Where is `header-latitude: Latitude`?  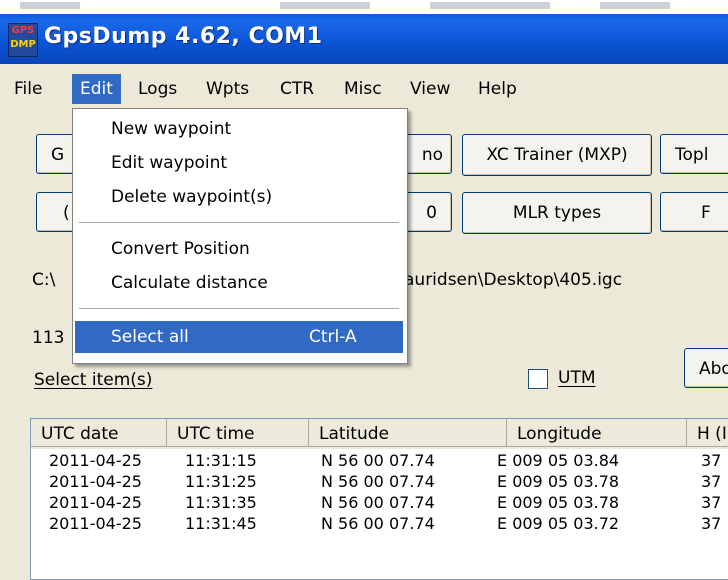 header-latitude: Latitude is located at coordinates (408, 433).